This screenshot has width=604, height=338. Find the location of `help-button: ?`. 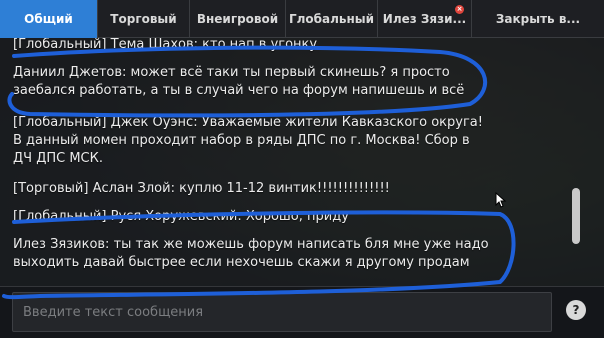

help-button: ? is located at coordinates (576, 310).